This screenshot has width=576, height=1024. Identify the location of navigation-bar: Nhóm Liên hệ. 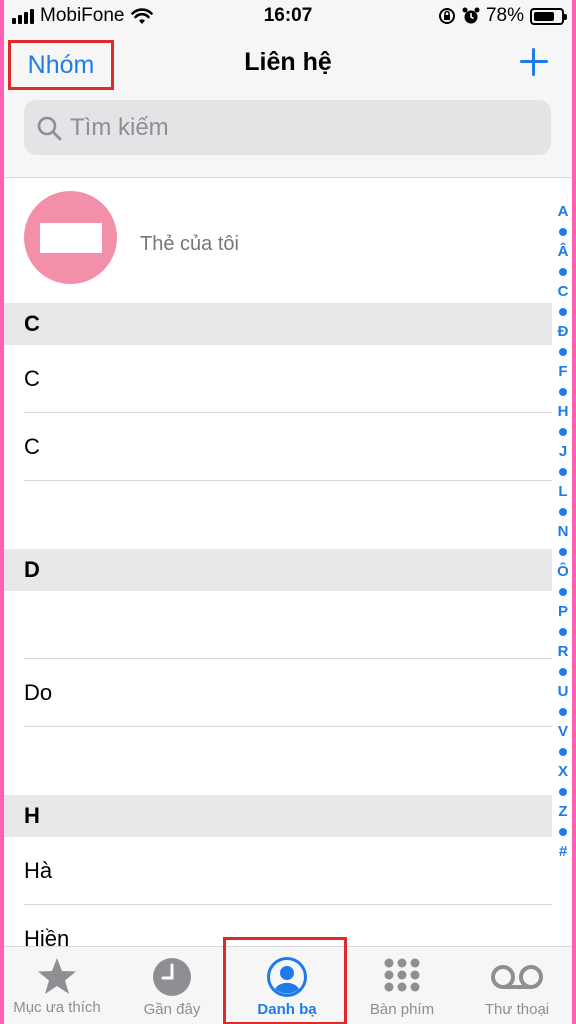
(288, 105).